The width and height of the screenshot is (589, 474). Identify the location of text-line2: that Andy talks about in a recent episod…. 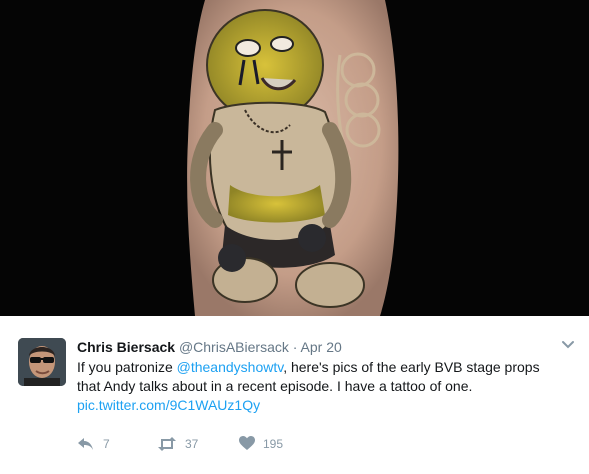
(275, 386).